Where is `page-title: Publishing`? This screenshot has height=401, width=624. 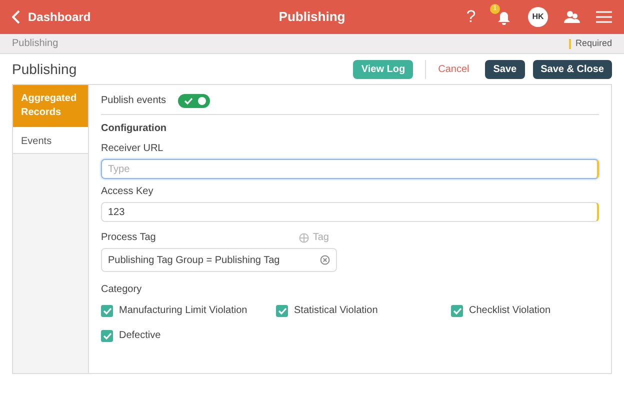
page-title: Publishing is located at coordinates (312, 17).